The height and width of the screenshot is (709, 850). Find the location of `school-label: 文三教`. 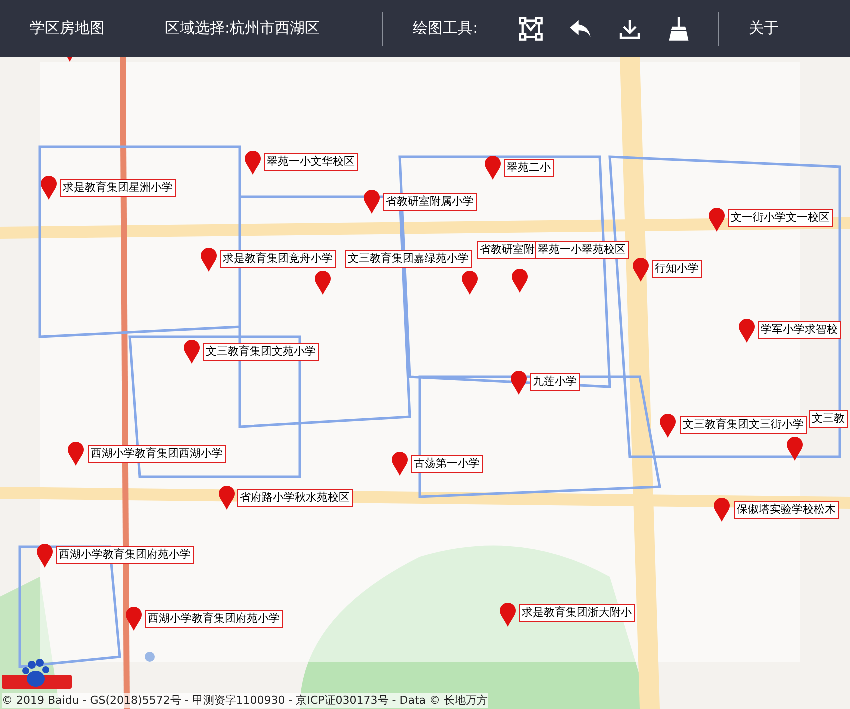

school-label: 文三教 is located at coordinates (828, 419).